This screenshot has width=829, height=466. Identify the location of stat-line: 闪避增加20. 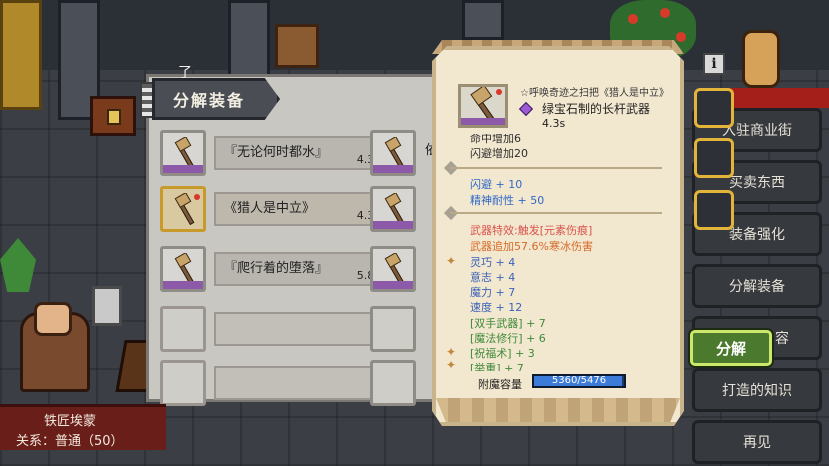
(499, 153).